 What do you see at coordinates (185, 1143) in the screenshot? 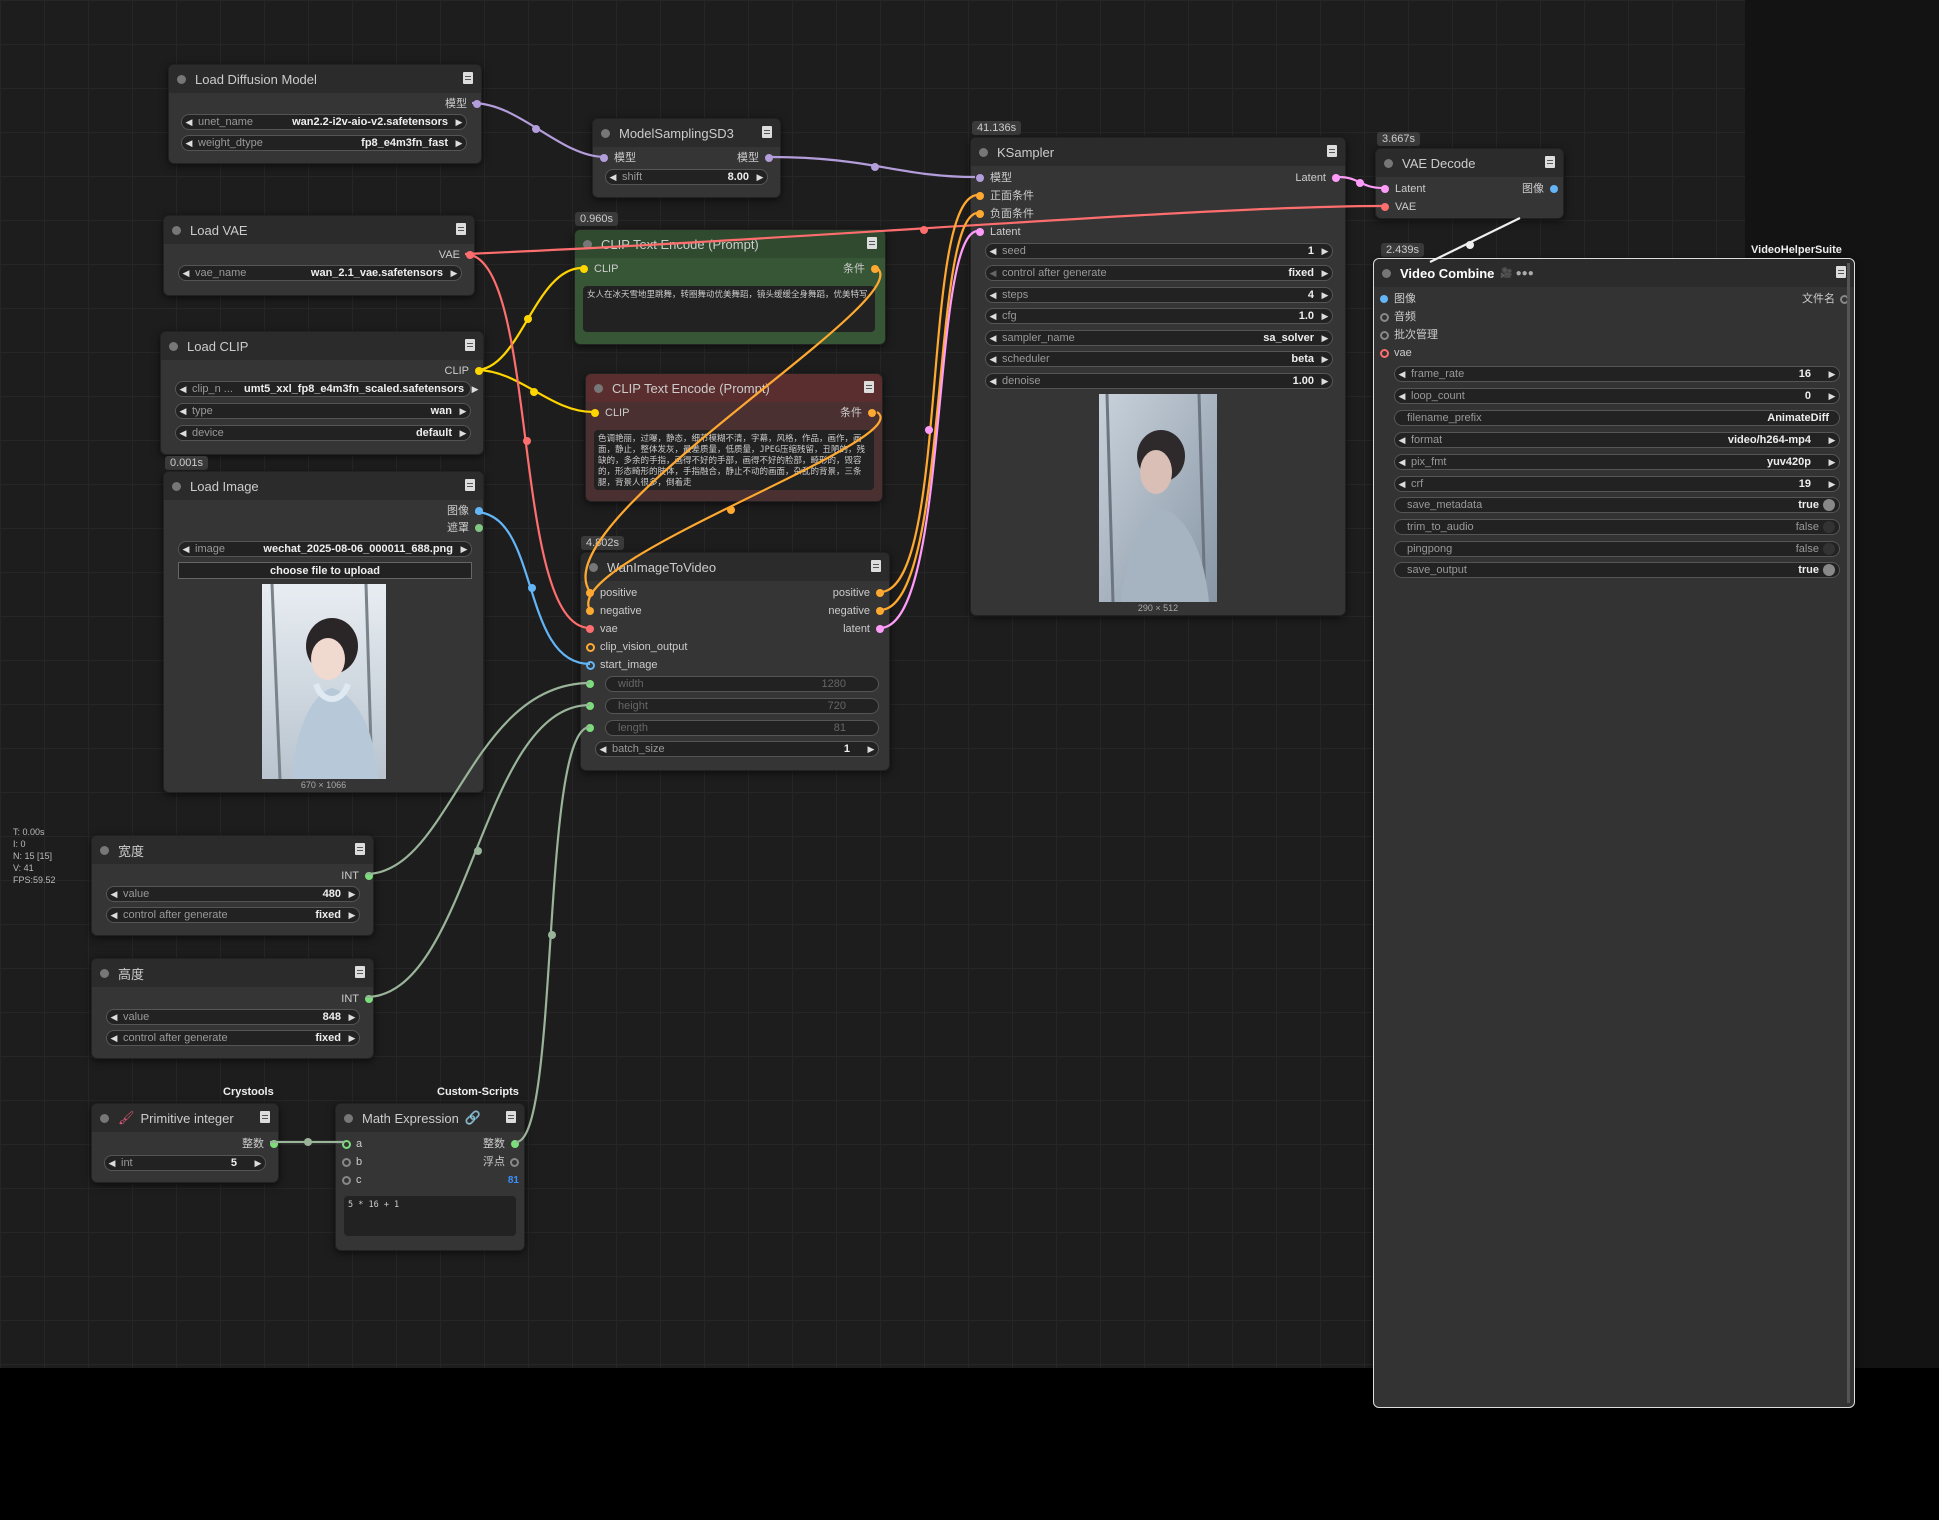
I see `node-primitive-integer: 🖌 Primitive integer 整数 ◀ int 5 ▶` at bounding box center [185, 1143].